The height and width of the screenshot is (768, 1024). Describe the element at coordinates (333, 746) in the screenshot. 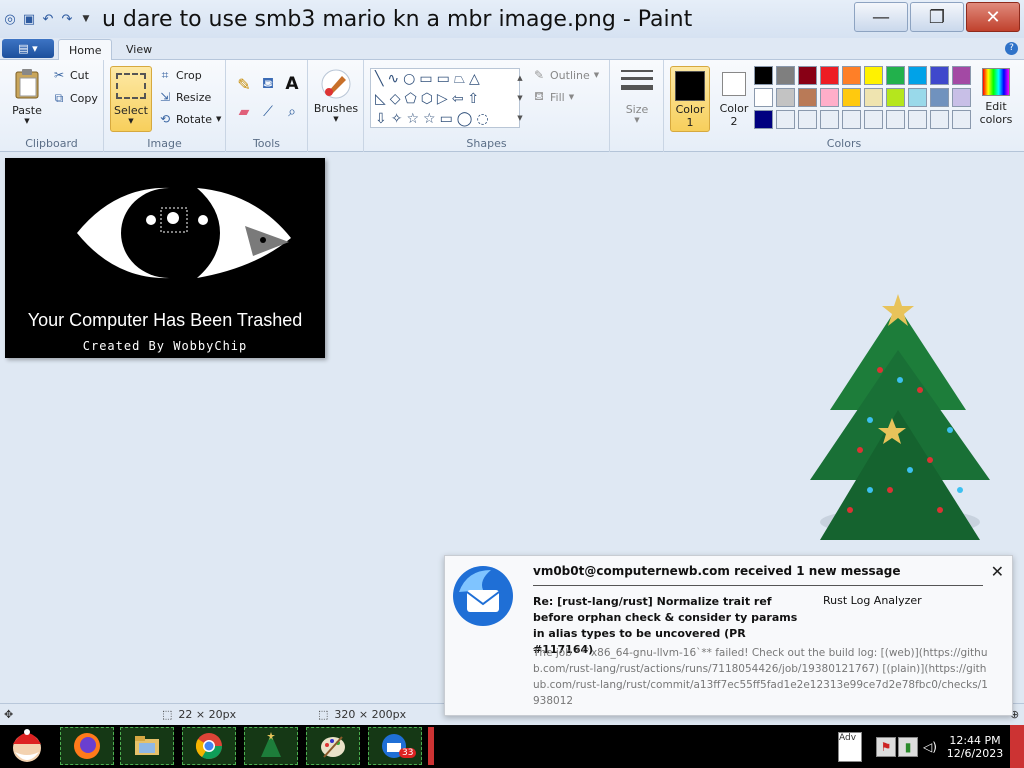

I see `taskbar-paint` at that location.